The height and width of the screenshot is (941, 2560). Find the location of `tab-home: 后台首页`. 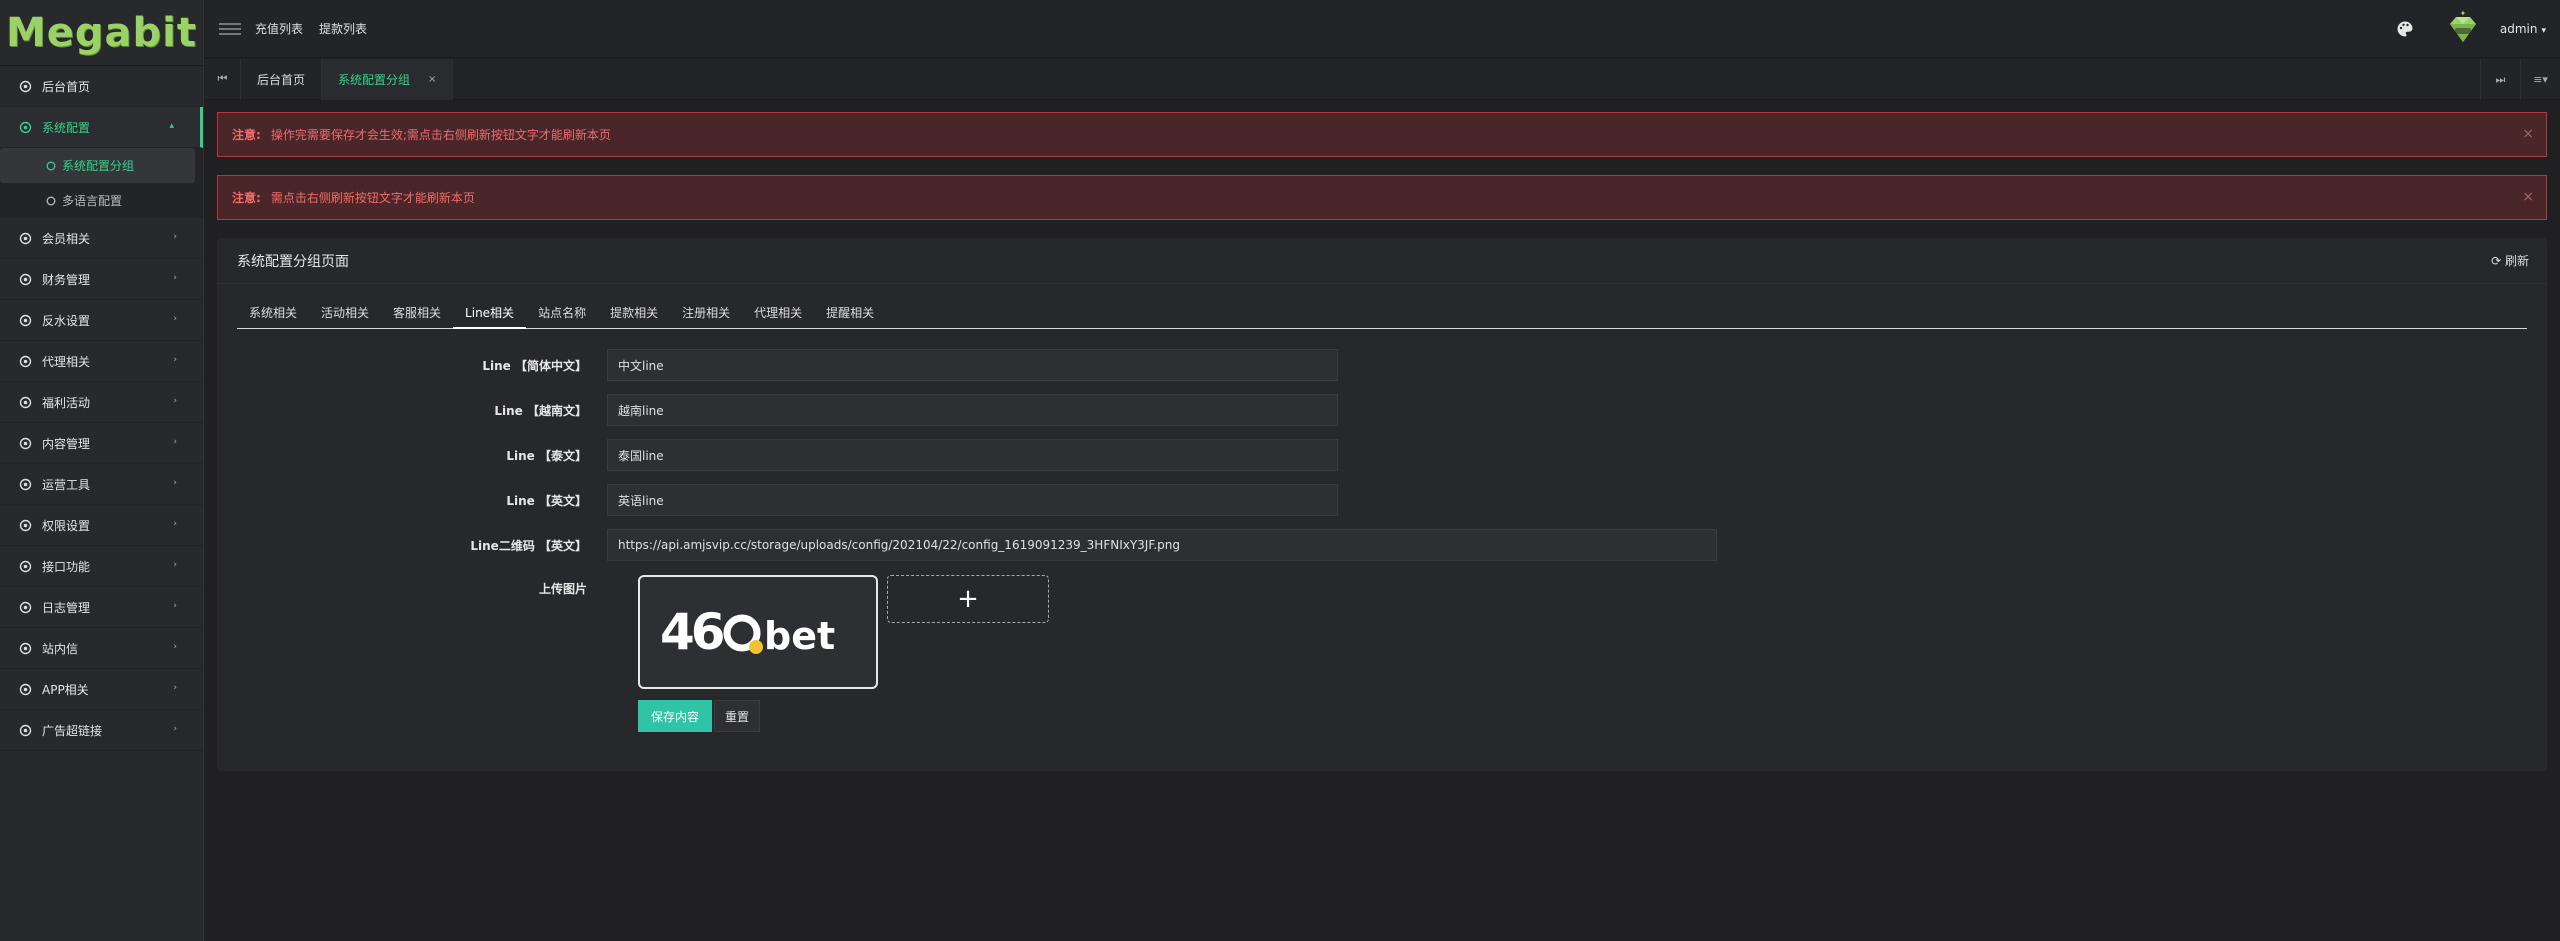

tab-home: 后台首页 is located at coordinates (282, 79).